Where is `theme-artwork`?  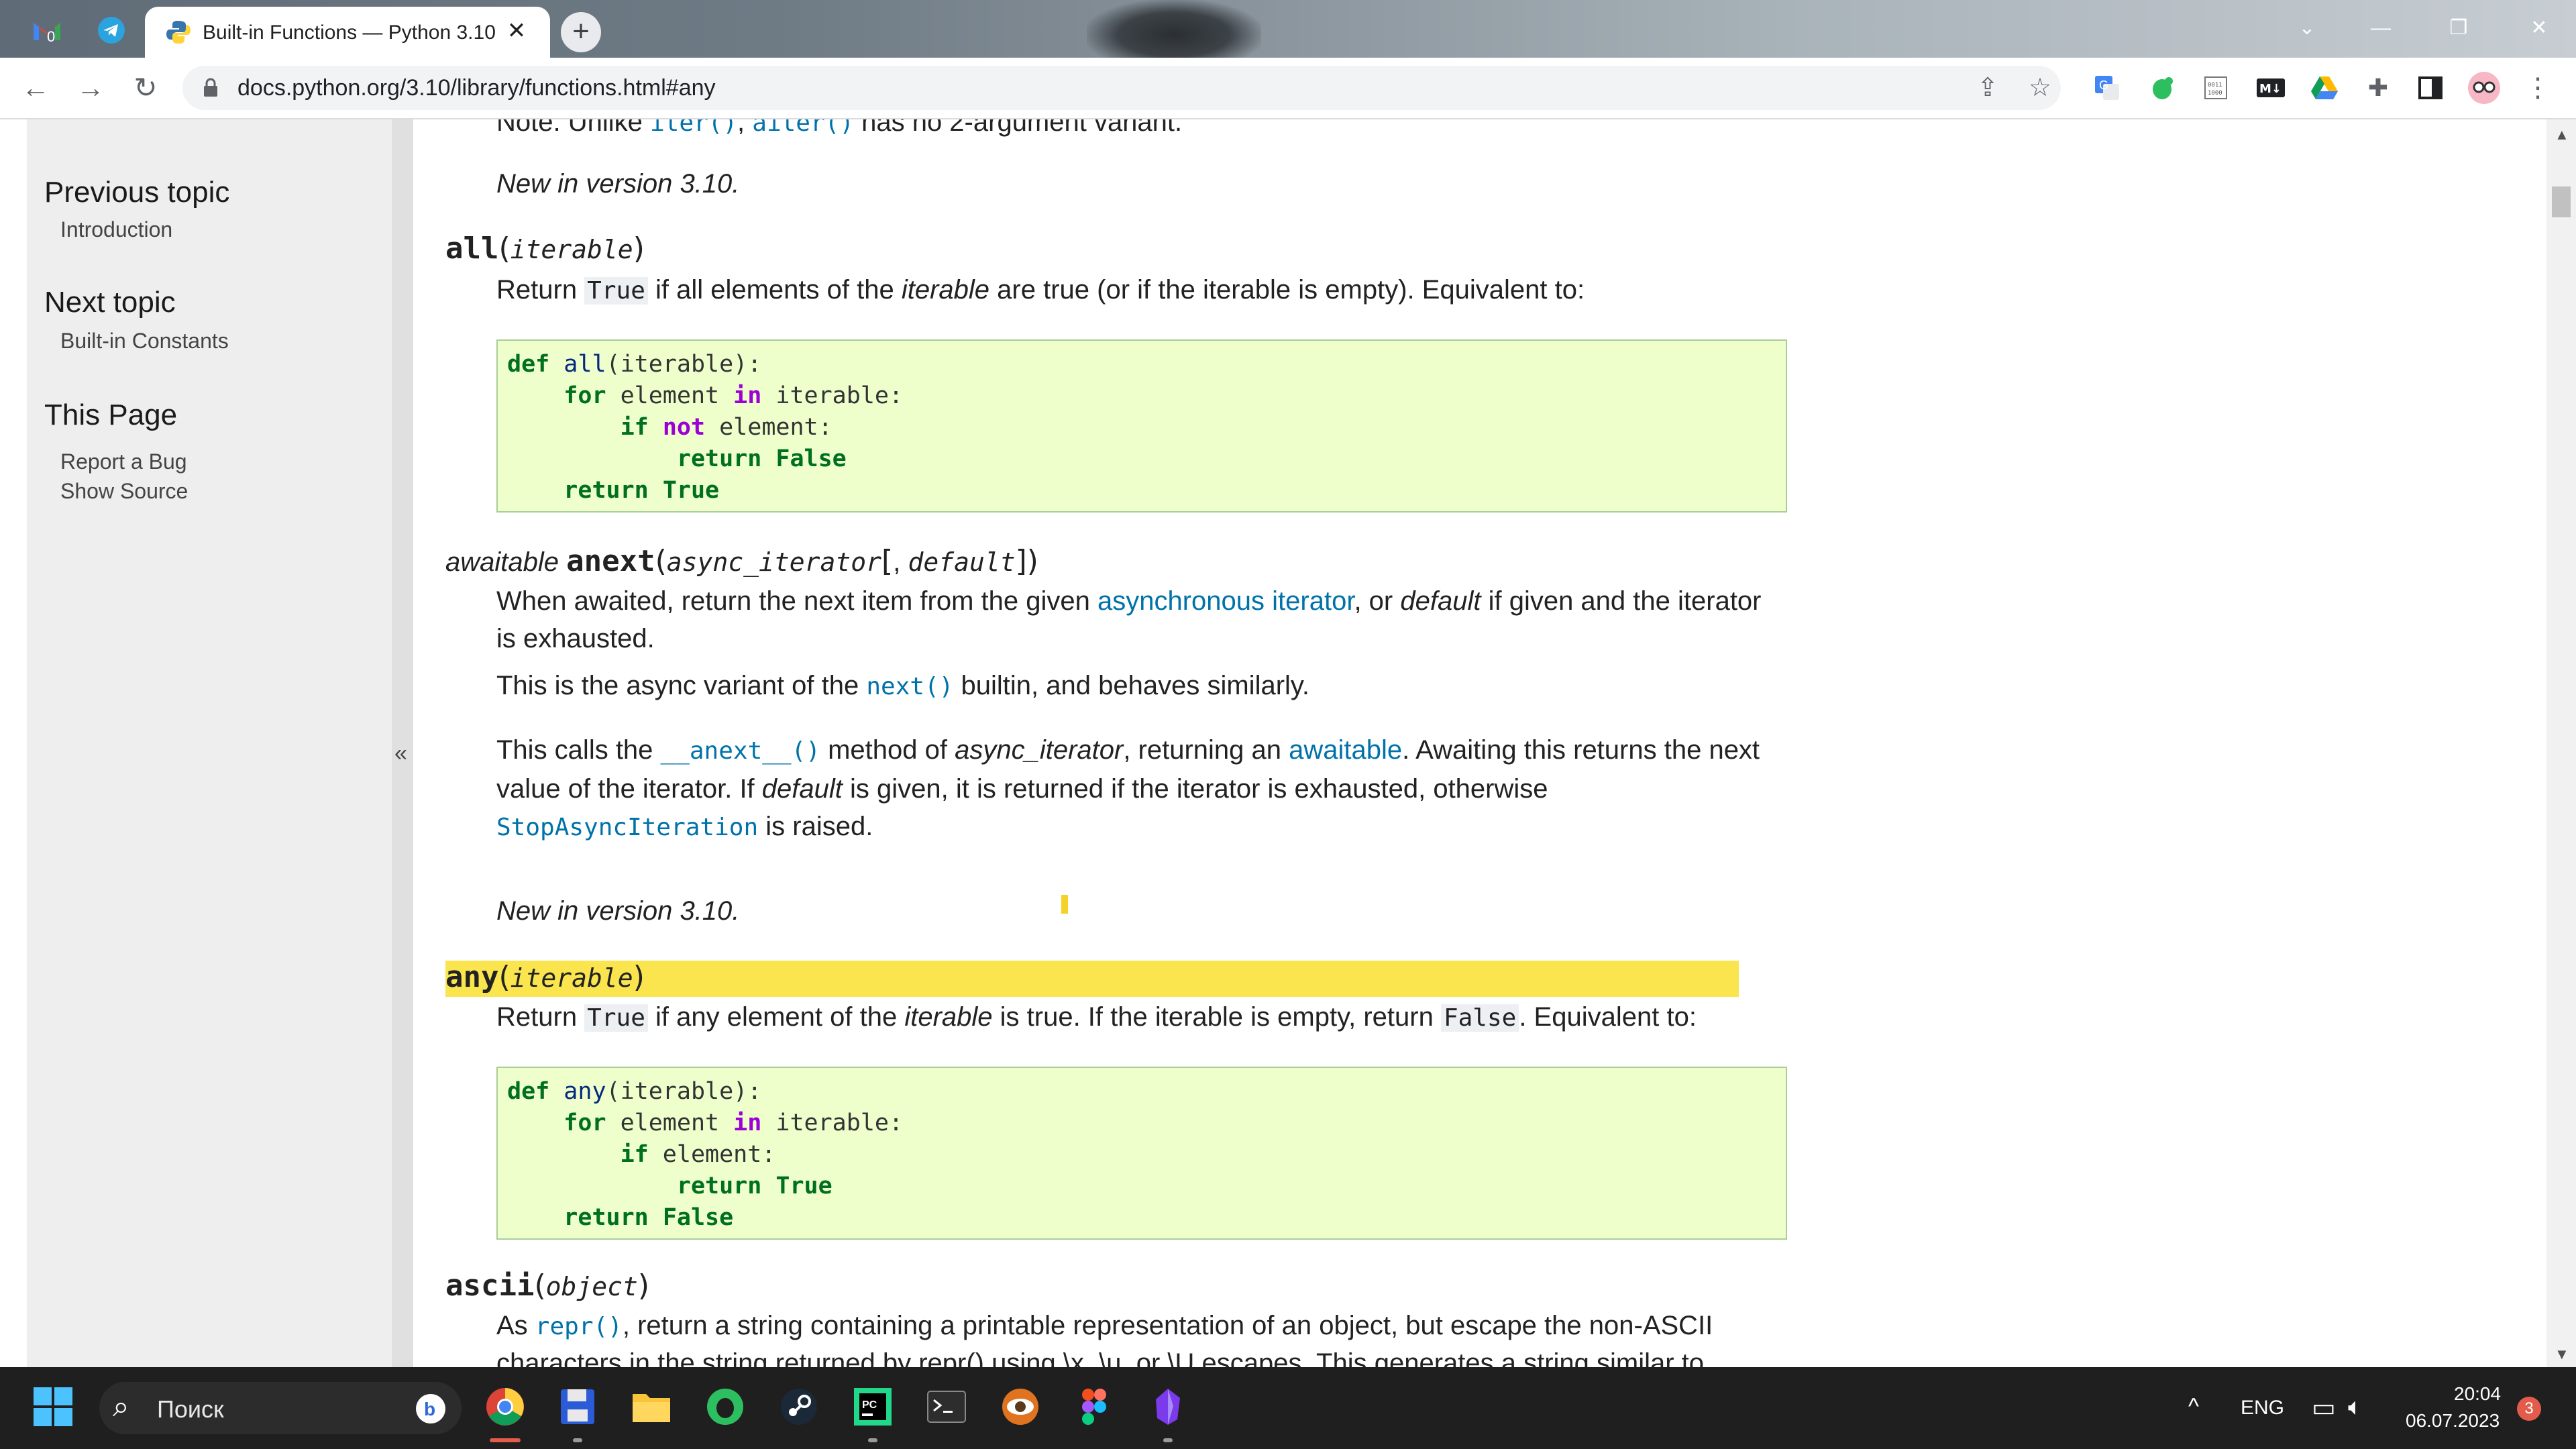
theme-artwork is located at coordinates (1174, 29).